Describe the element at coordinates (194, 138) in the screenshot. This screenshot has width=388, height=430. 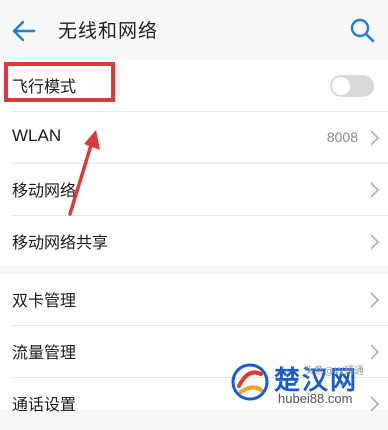
I see `settings-item-wlan: WLAN 8008` at that location.